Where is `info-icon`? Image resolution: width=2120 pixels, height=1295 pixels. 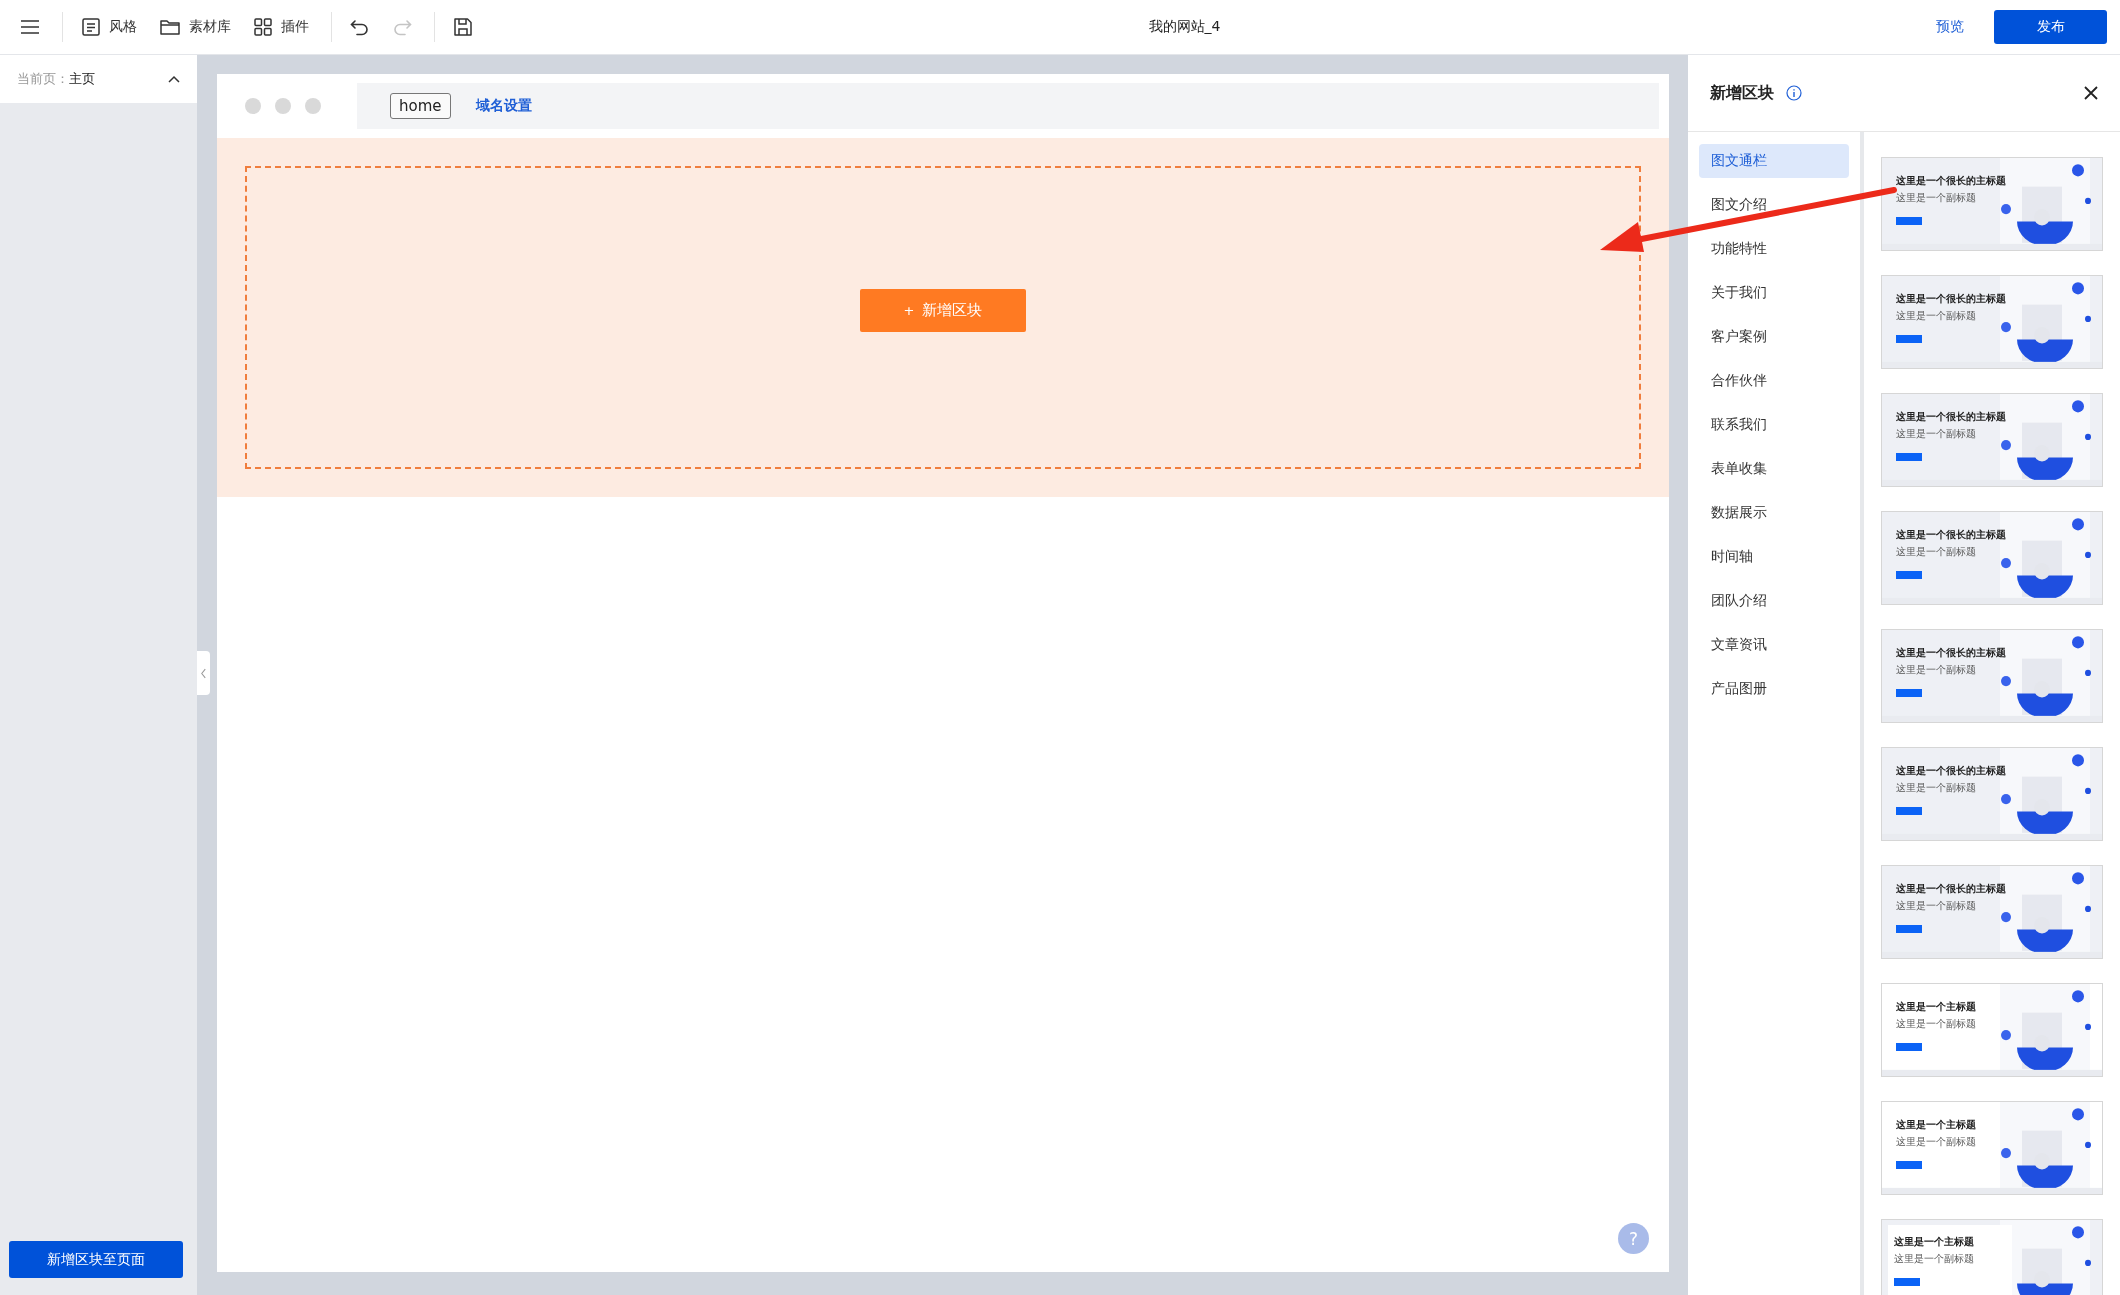 info-icon is located at coordinates (1794, 93).